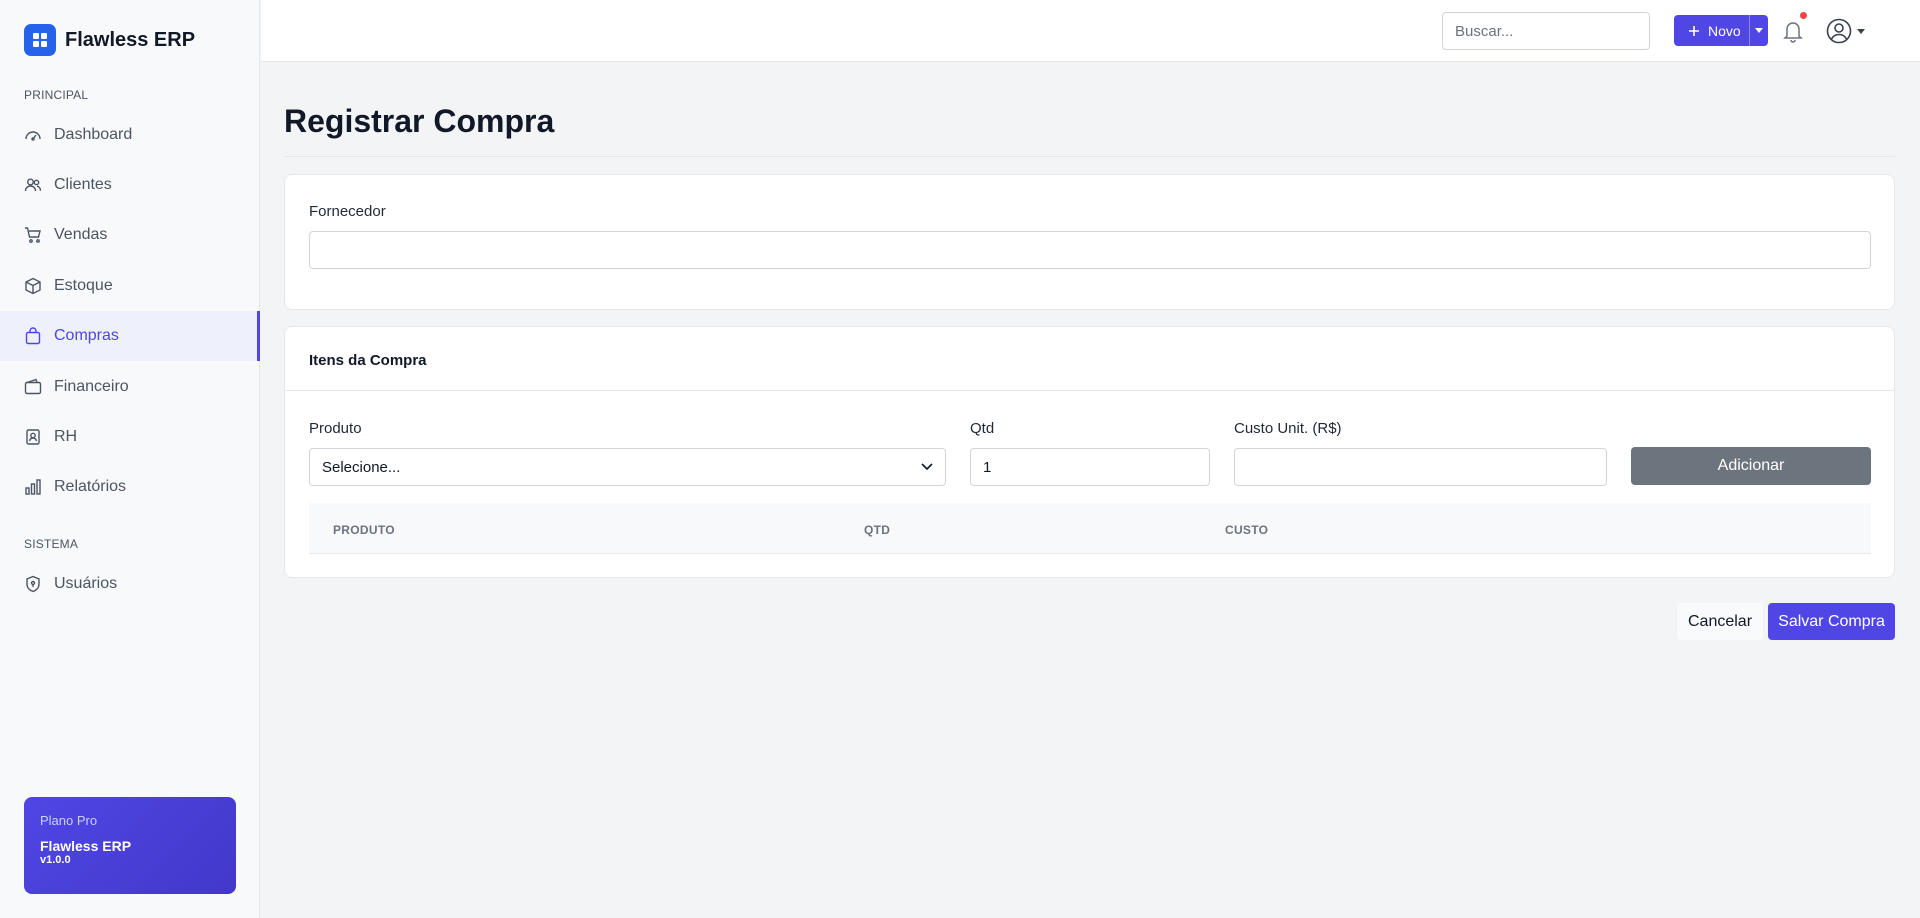  I want to click on supplier-card: Fornecedor, so click(1089, 242).